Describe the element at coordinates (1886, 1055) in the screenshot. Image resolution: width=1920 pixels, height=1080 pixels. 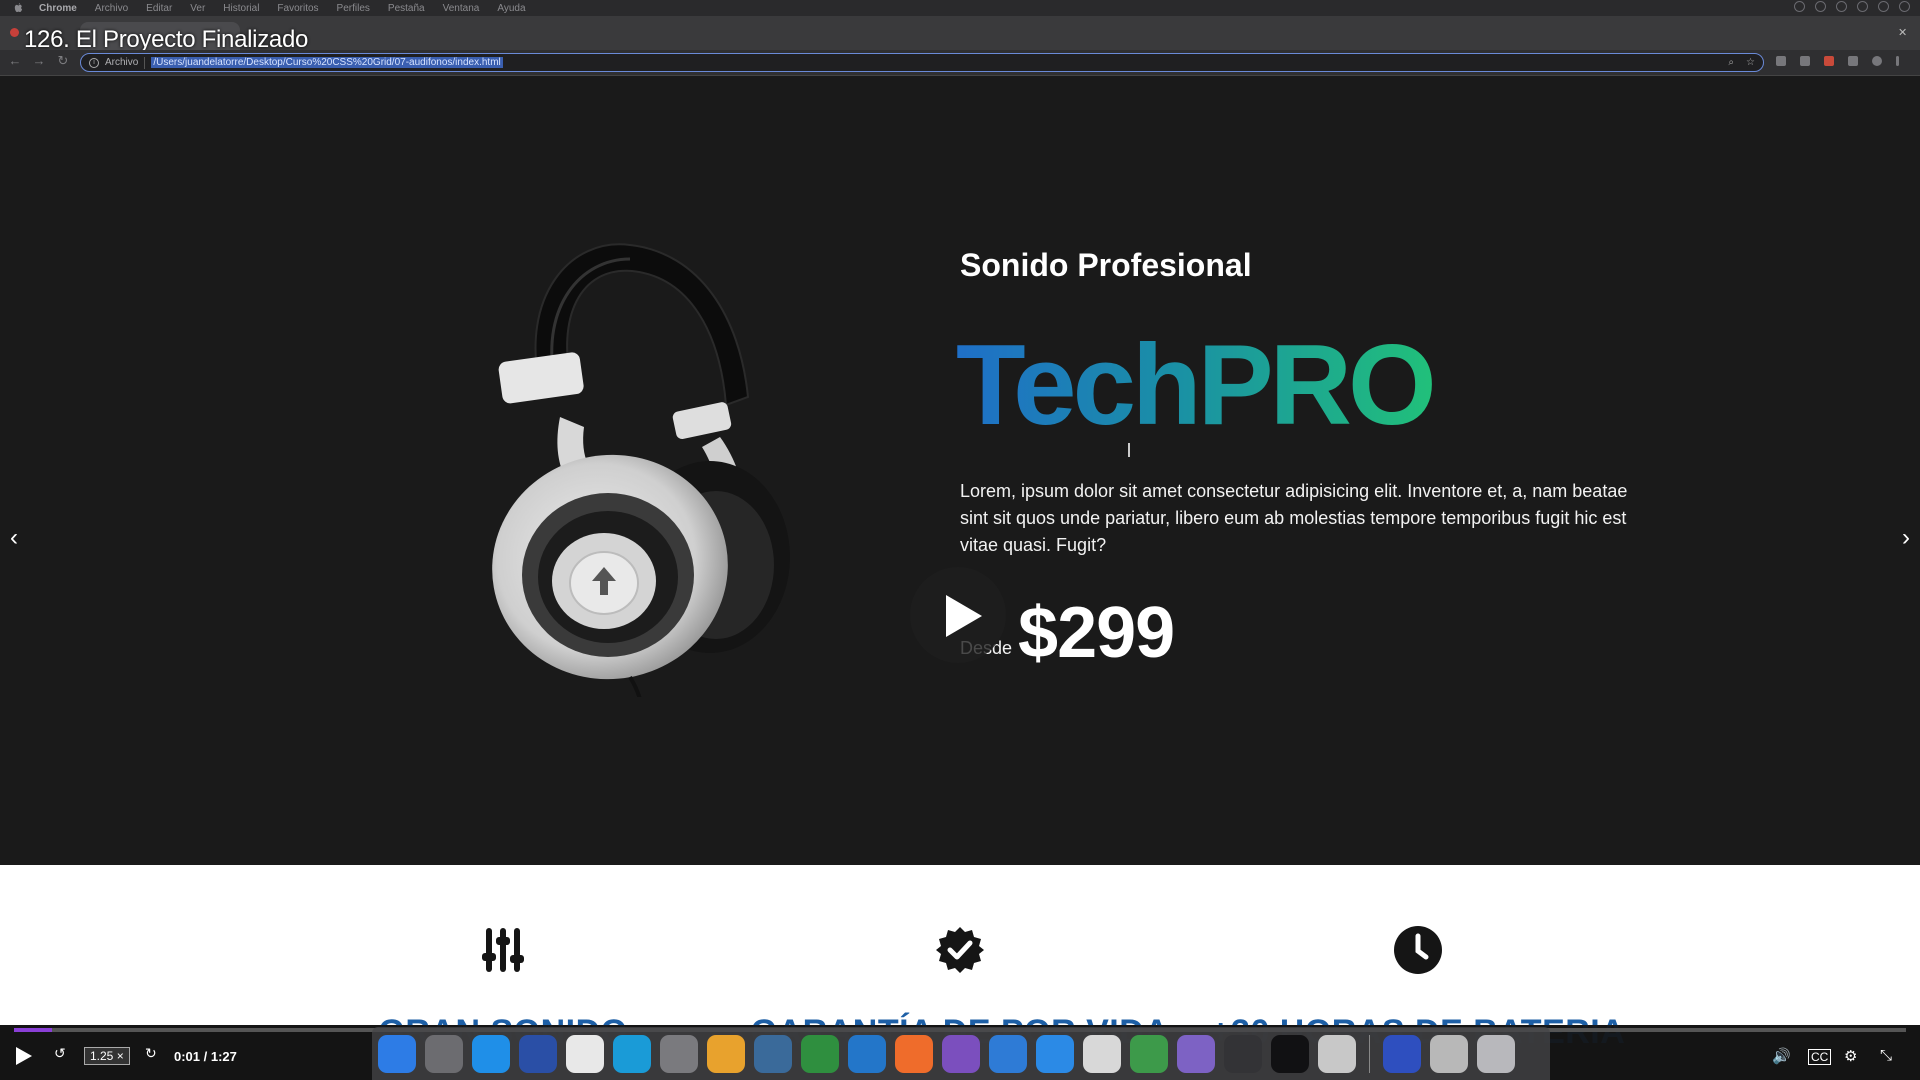
I see `exit-fullscreen-icon: ⤡` at that location.